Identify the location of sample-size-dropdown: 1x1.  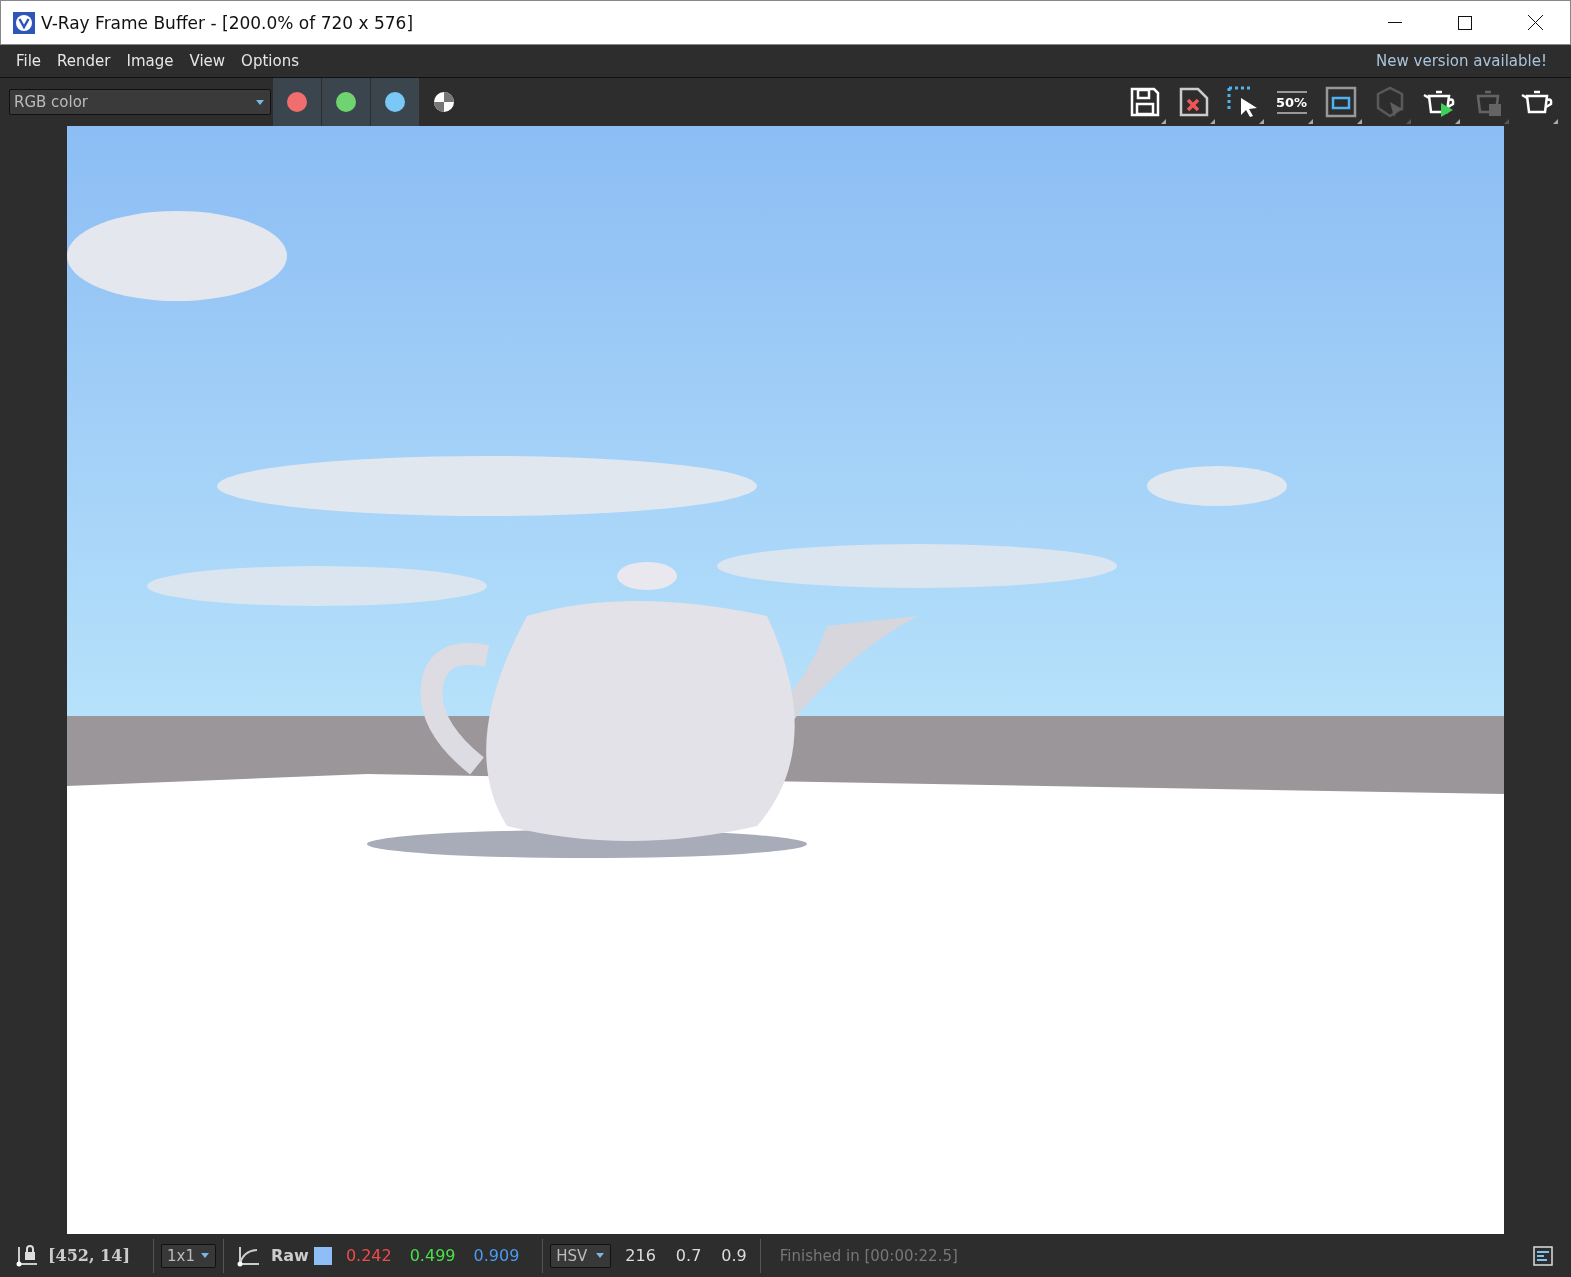
(188, 1255).